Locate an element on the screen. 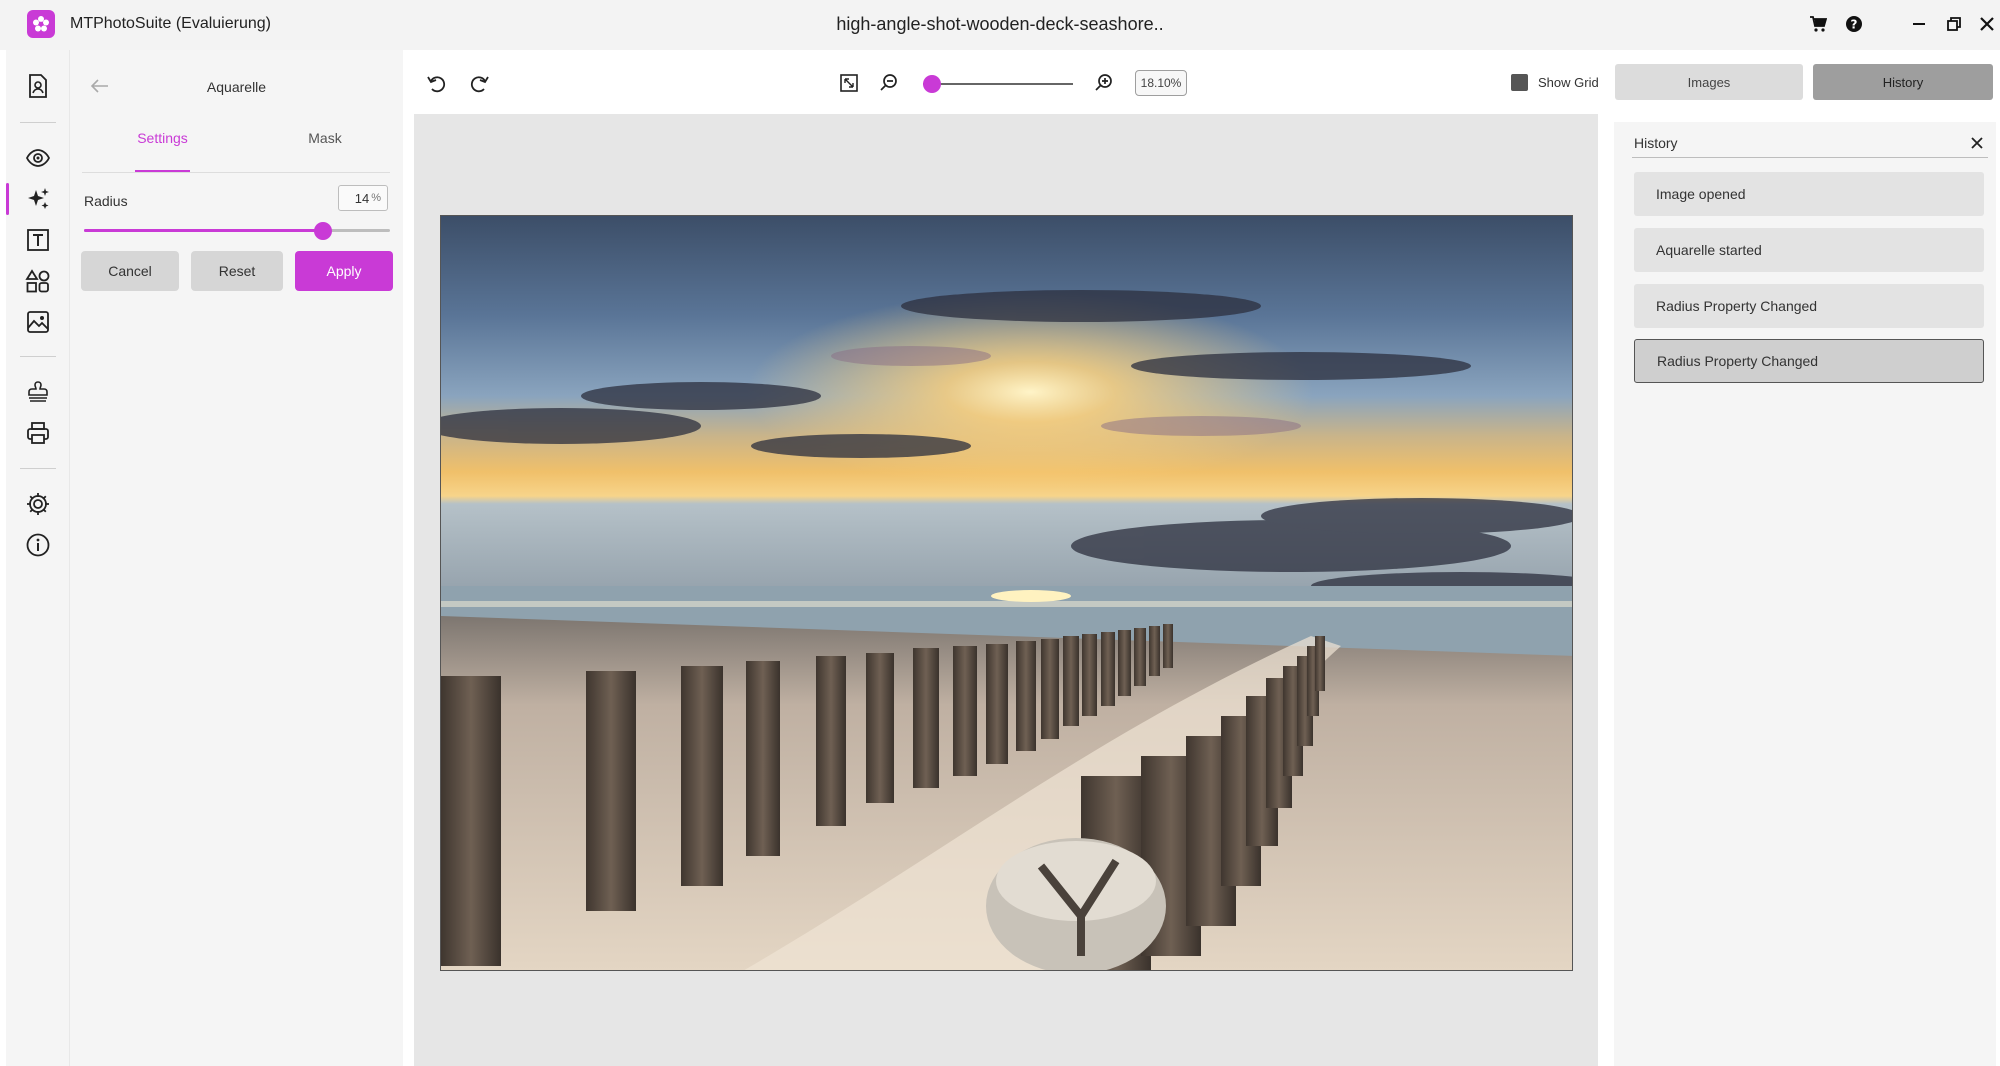 Image resolution: width=2000 pixels, height=1066 pixels. printer-icon is located at coordinates (38, 433).